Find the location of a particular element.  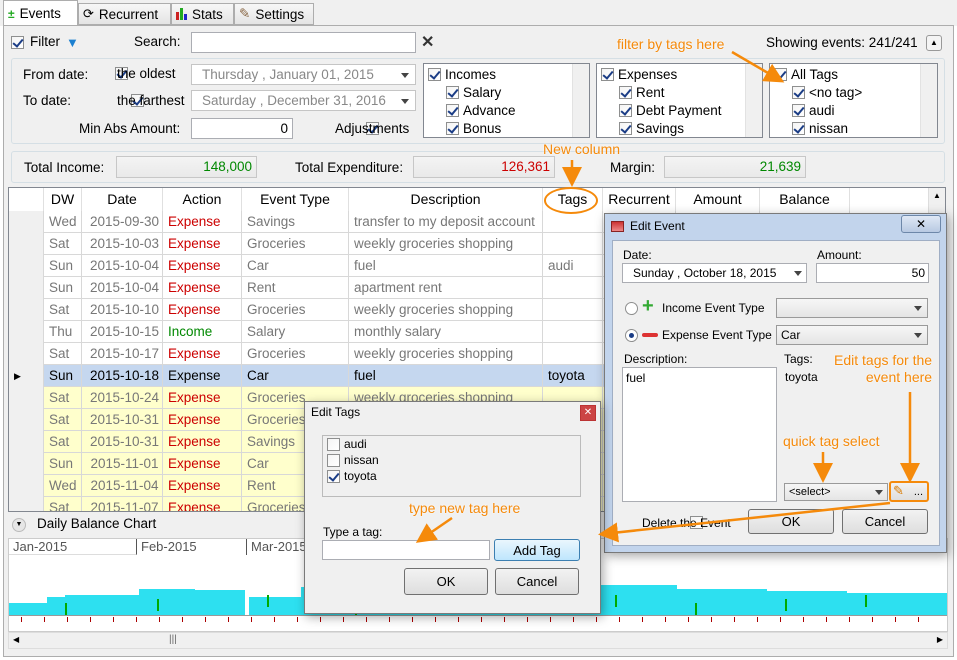

arrow-type-tag is located at coordinates (434, 529).